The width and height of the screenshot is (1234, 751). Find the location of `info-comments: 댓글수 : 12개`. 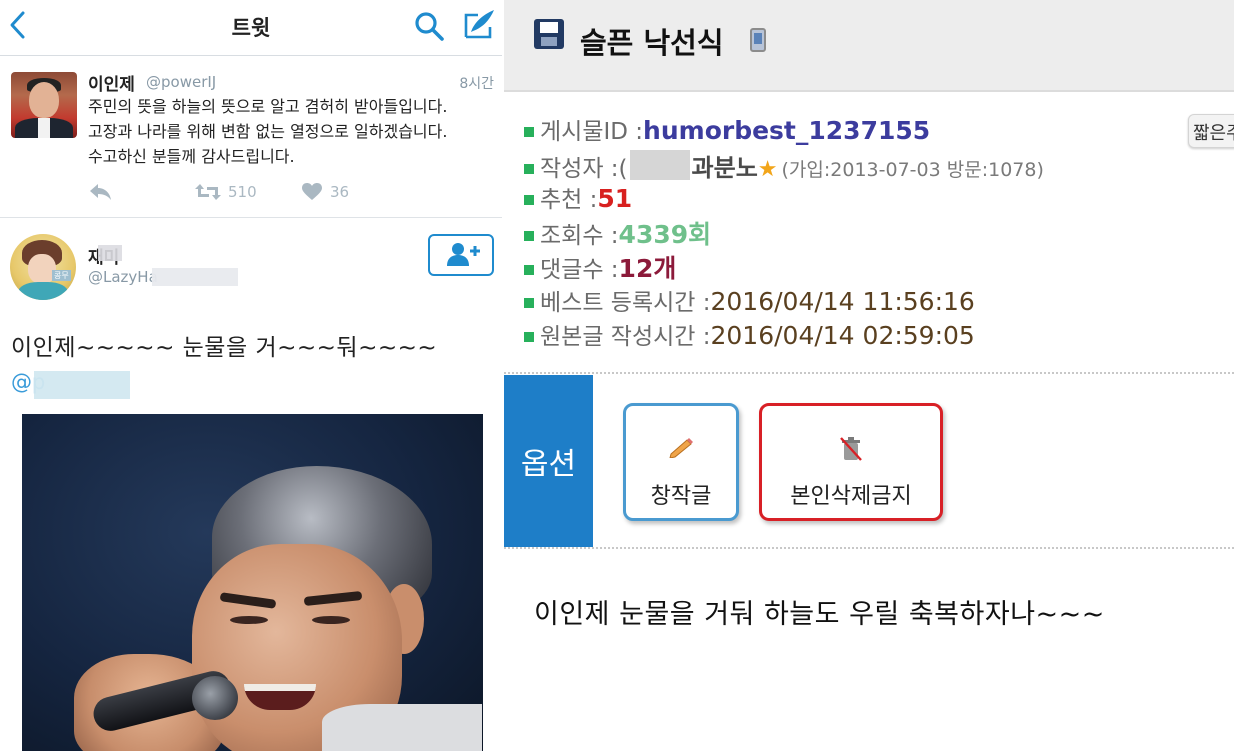

info-comments: 댓글수 : 12개 is located at coordinates (600, 266).